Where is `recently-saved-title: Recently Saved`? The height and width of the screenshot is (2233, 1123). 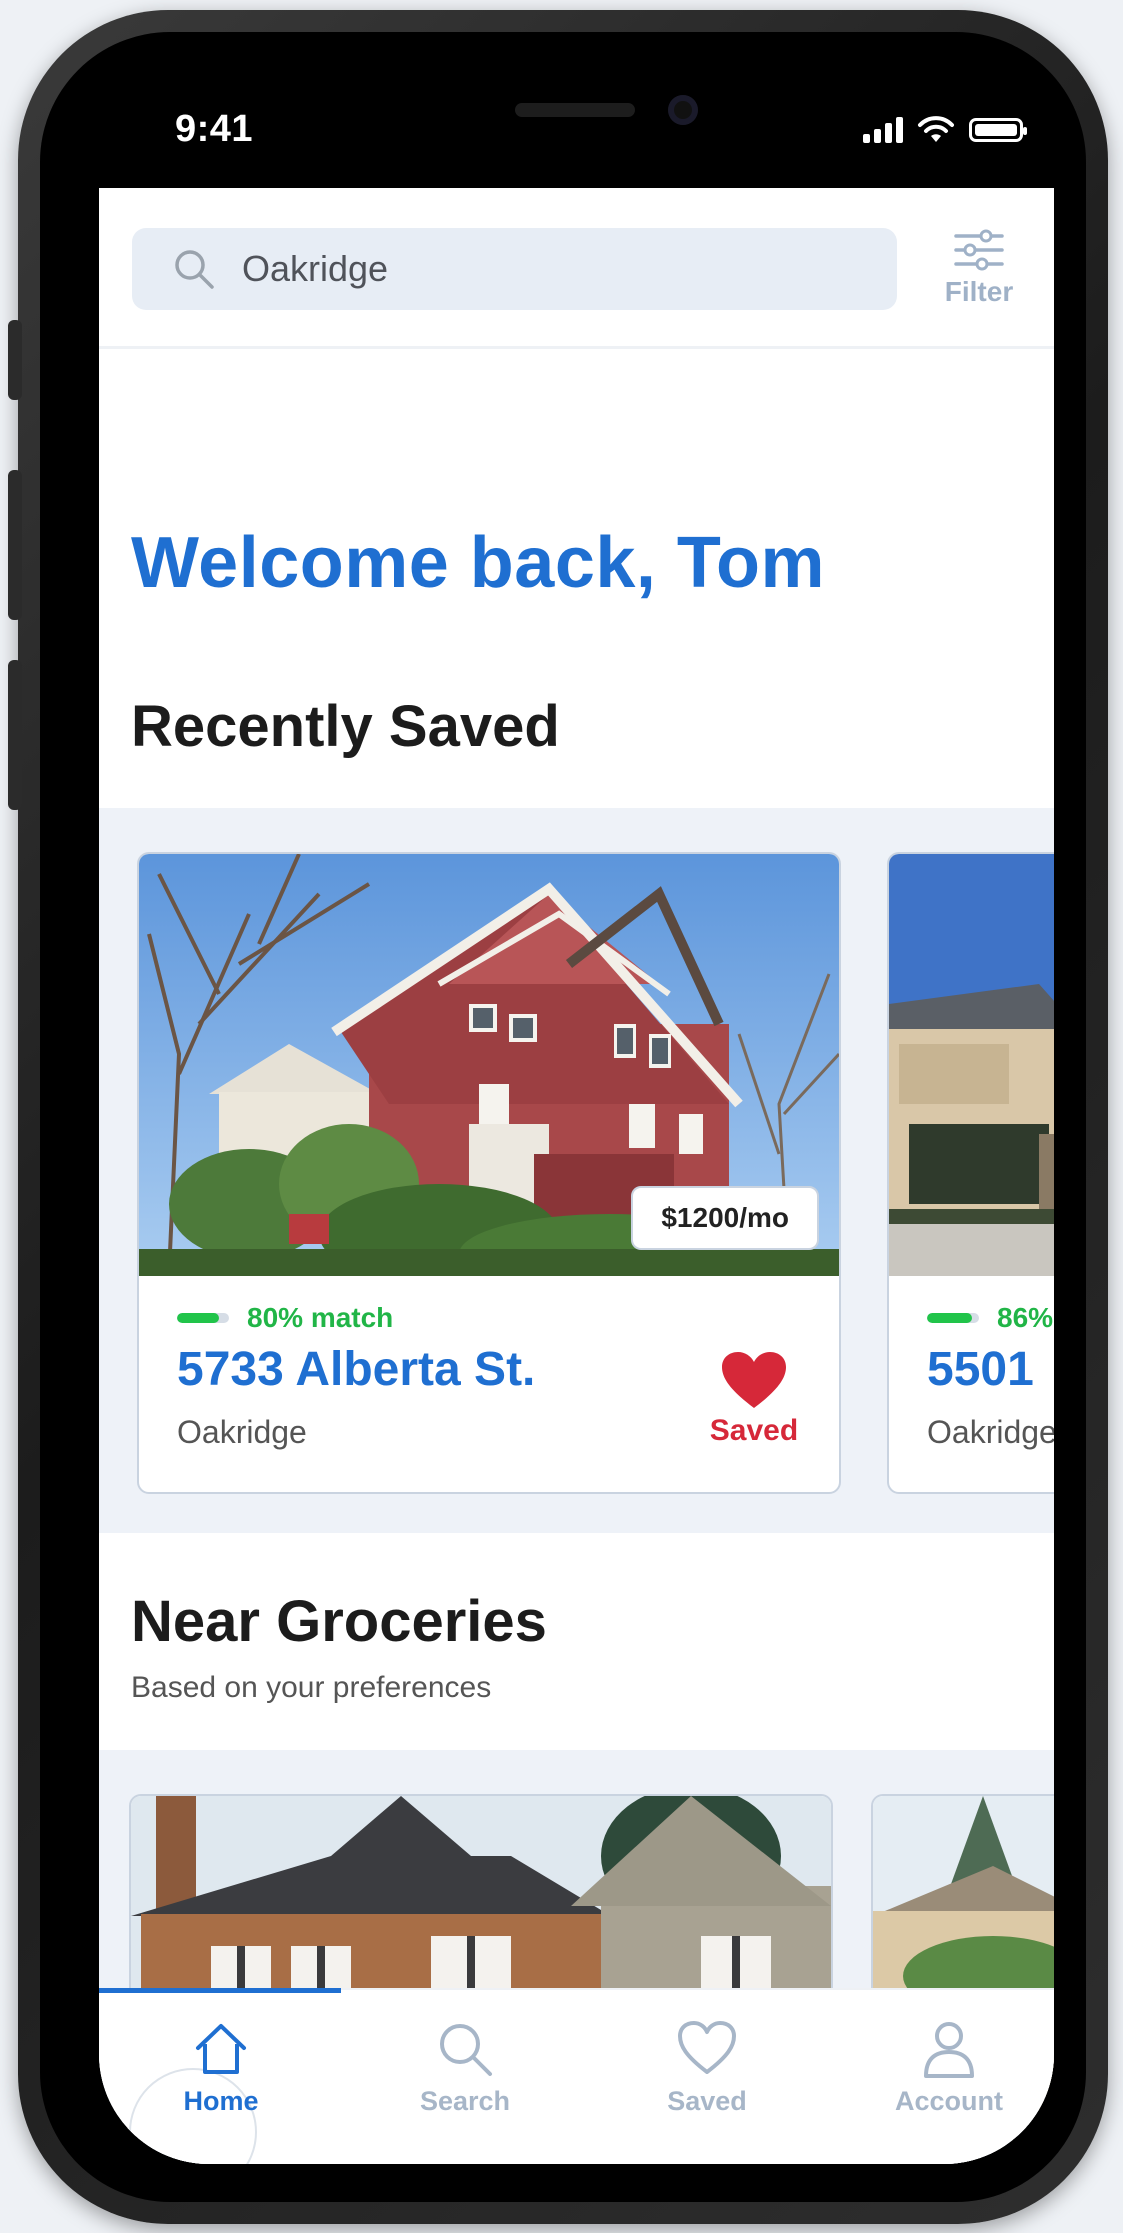 recently-saved-title: Recently Saved is located at coordinates (345, 726).